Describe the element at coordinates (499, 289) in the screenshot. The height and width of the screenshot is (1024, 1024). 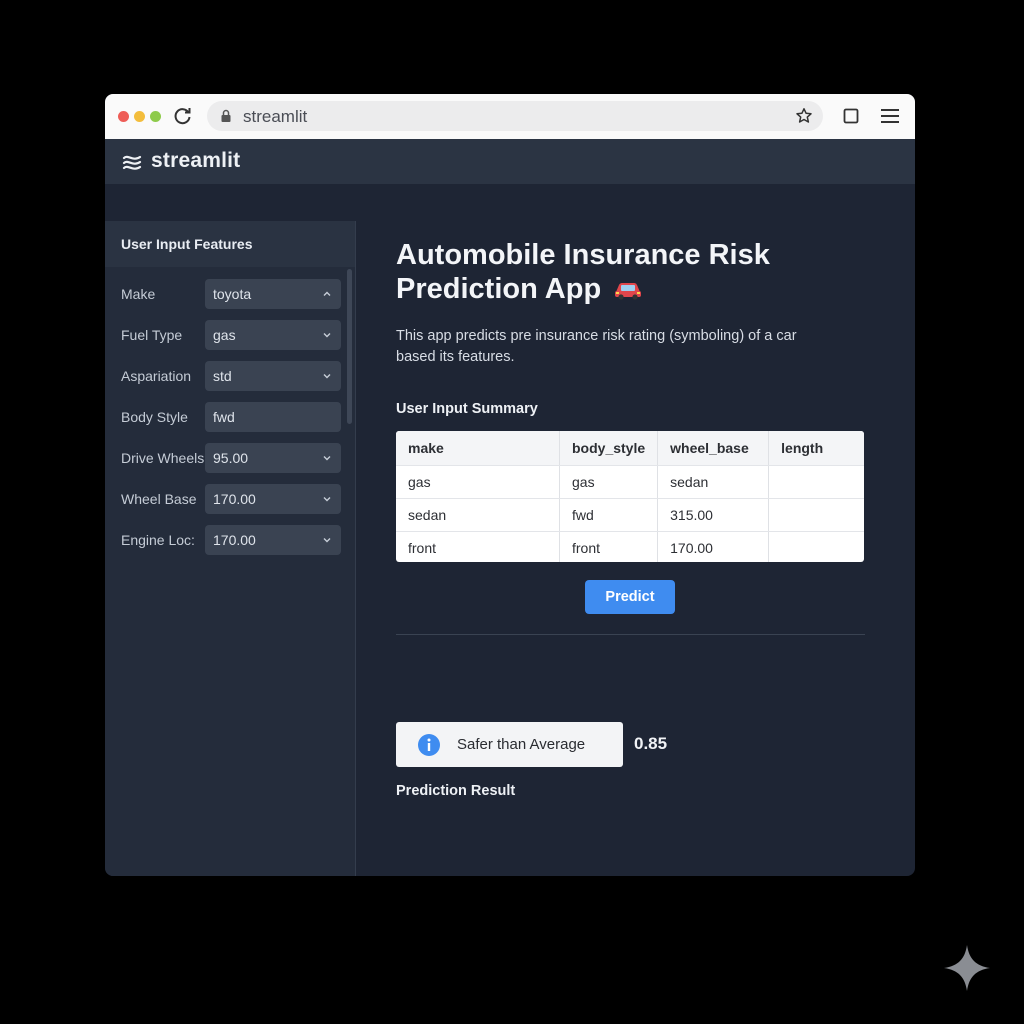
I see `page-title-line2: Prediction App` at that location.